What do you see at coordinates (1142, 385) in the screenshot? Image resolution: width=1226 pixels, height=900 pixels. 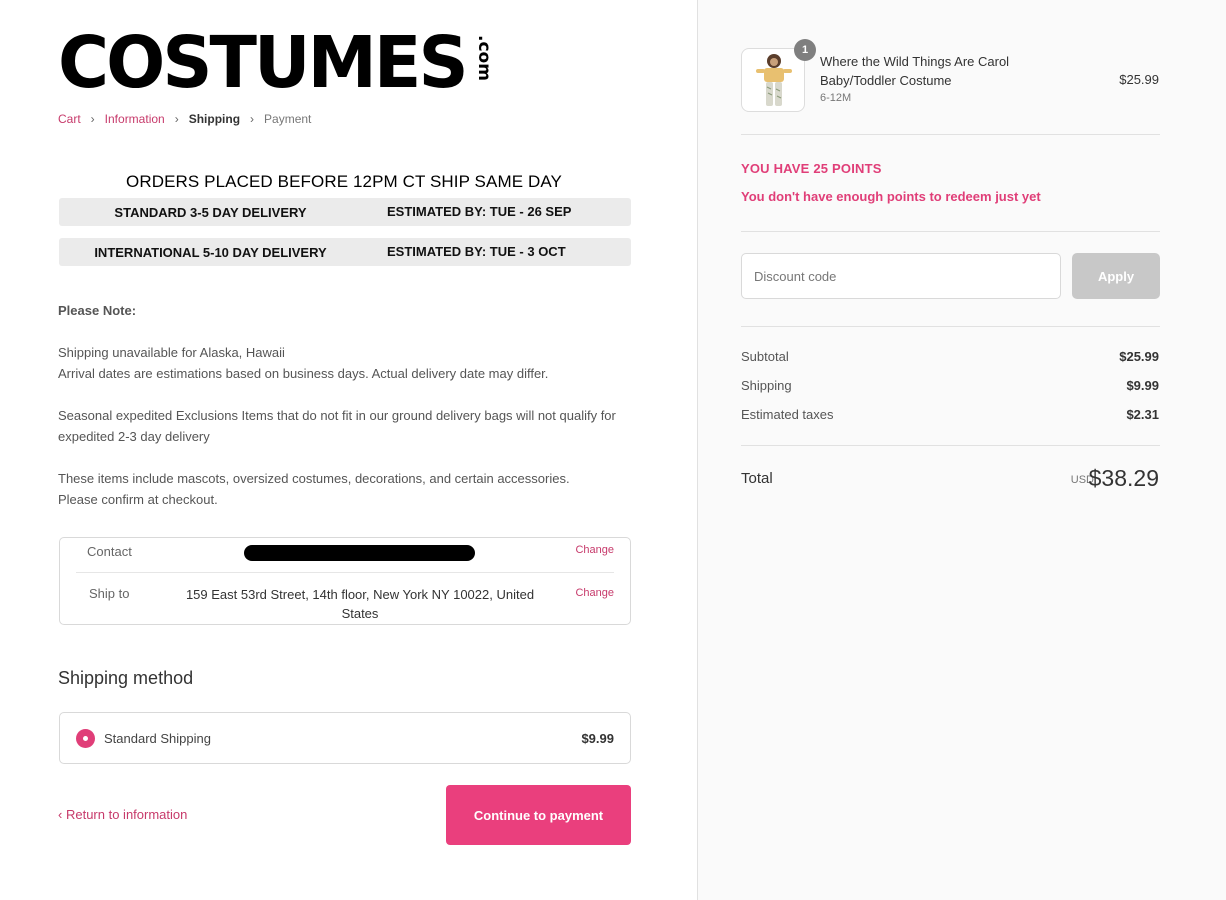 I see `shipping-value: $9.99` at bounding box center [1142, 385].